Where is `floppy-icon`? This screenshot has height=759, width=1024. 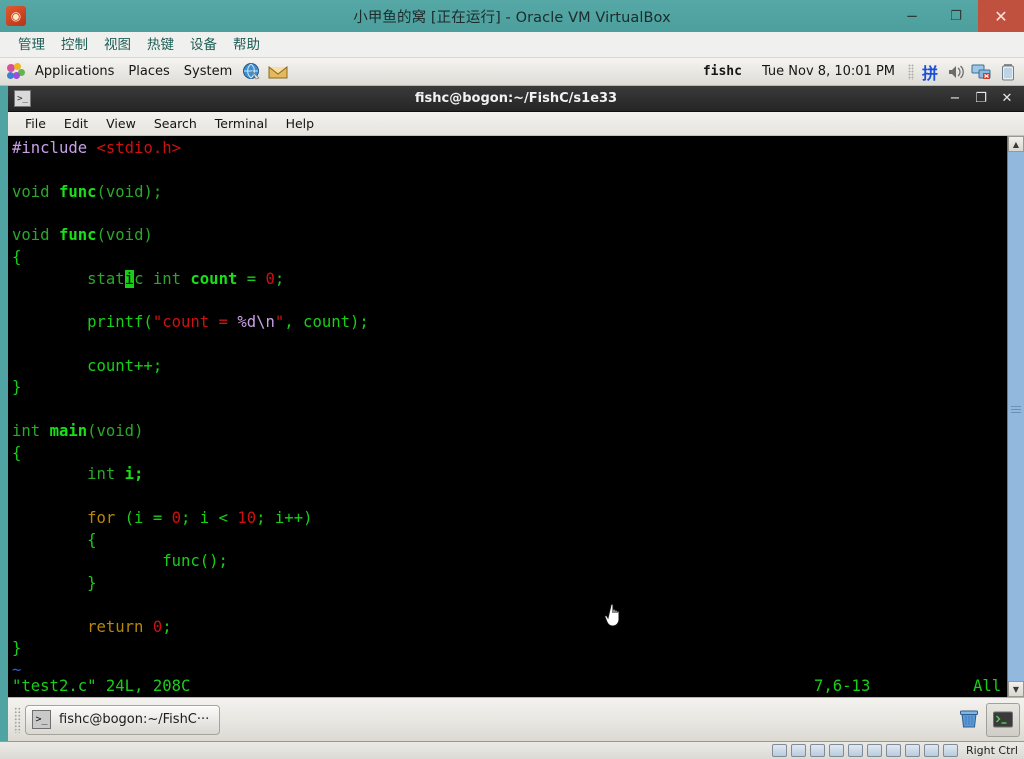 floppy-icon is located at coordinates (817, 750).